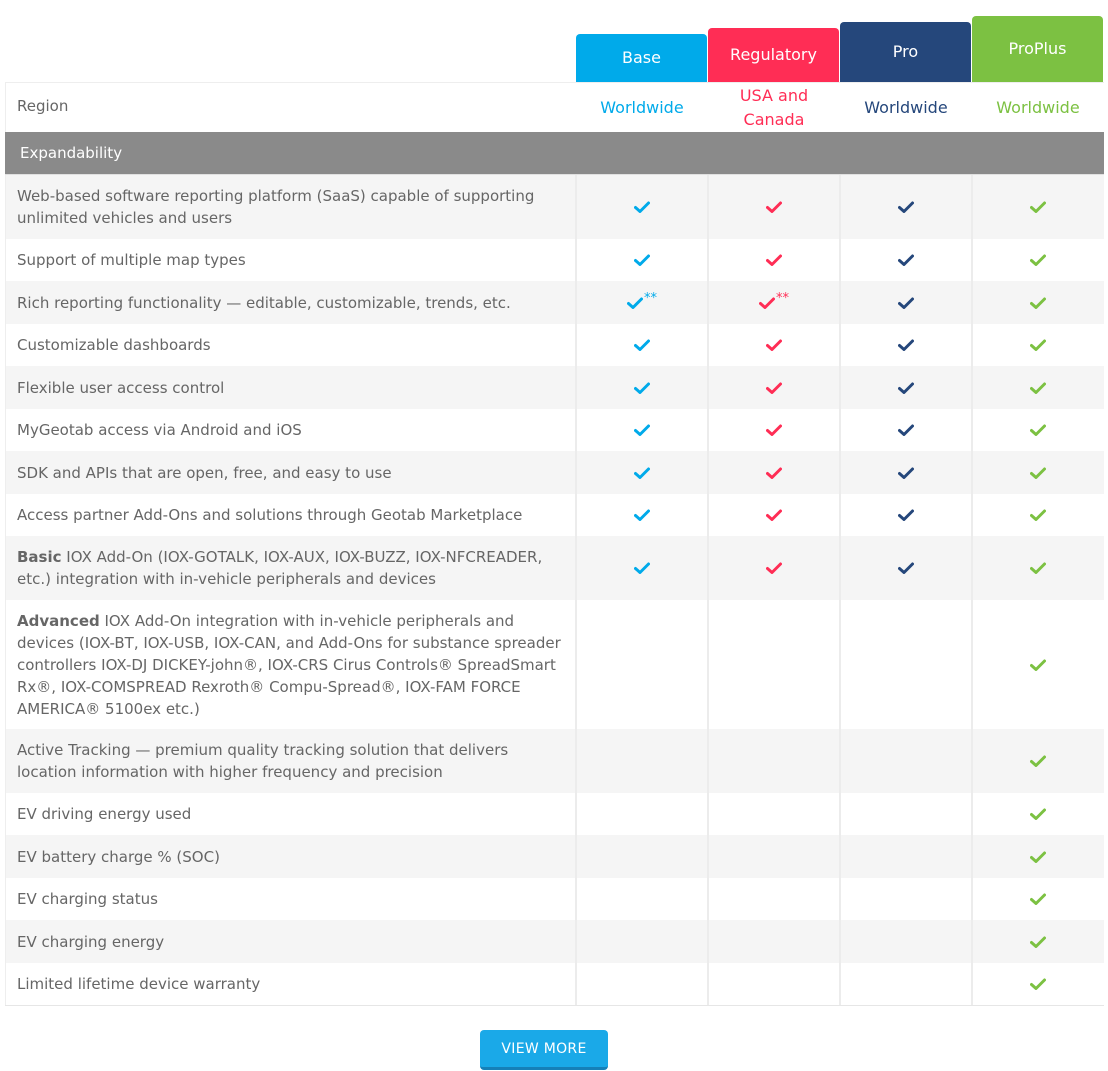 The width and height of the screenshot is (1108, 1071). I want to click on feature-label: Support of multiple map types, so click(290, 260).